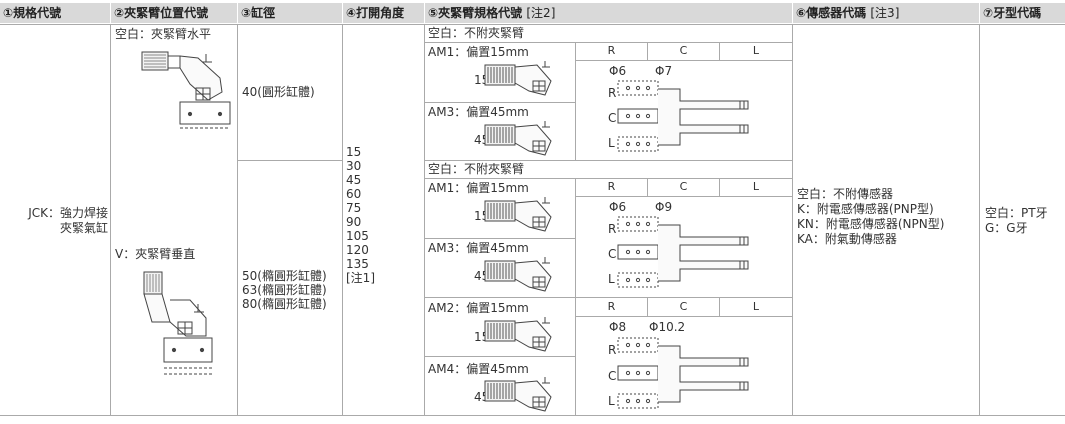 Image resolution: width=1065 pixels, height=424 pixels. What do you see at coordinates (871, 224) in the screenshot?
I see `sensor-kn: KN：附電感傳感器(NPN型)` at bounding box center [871, 224].